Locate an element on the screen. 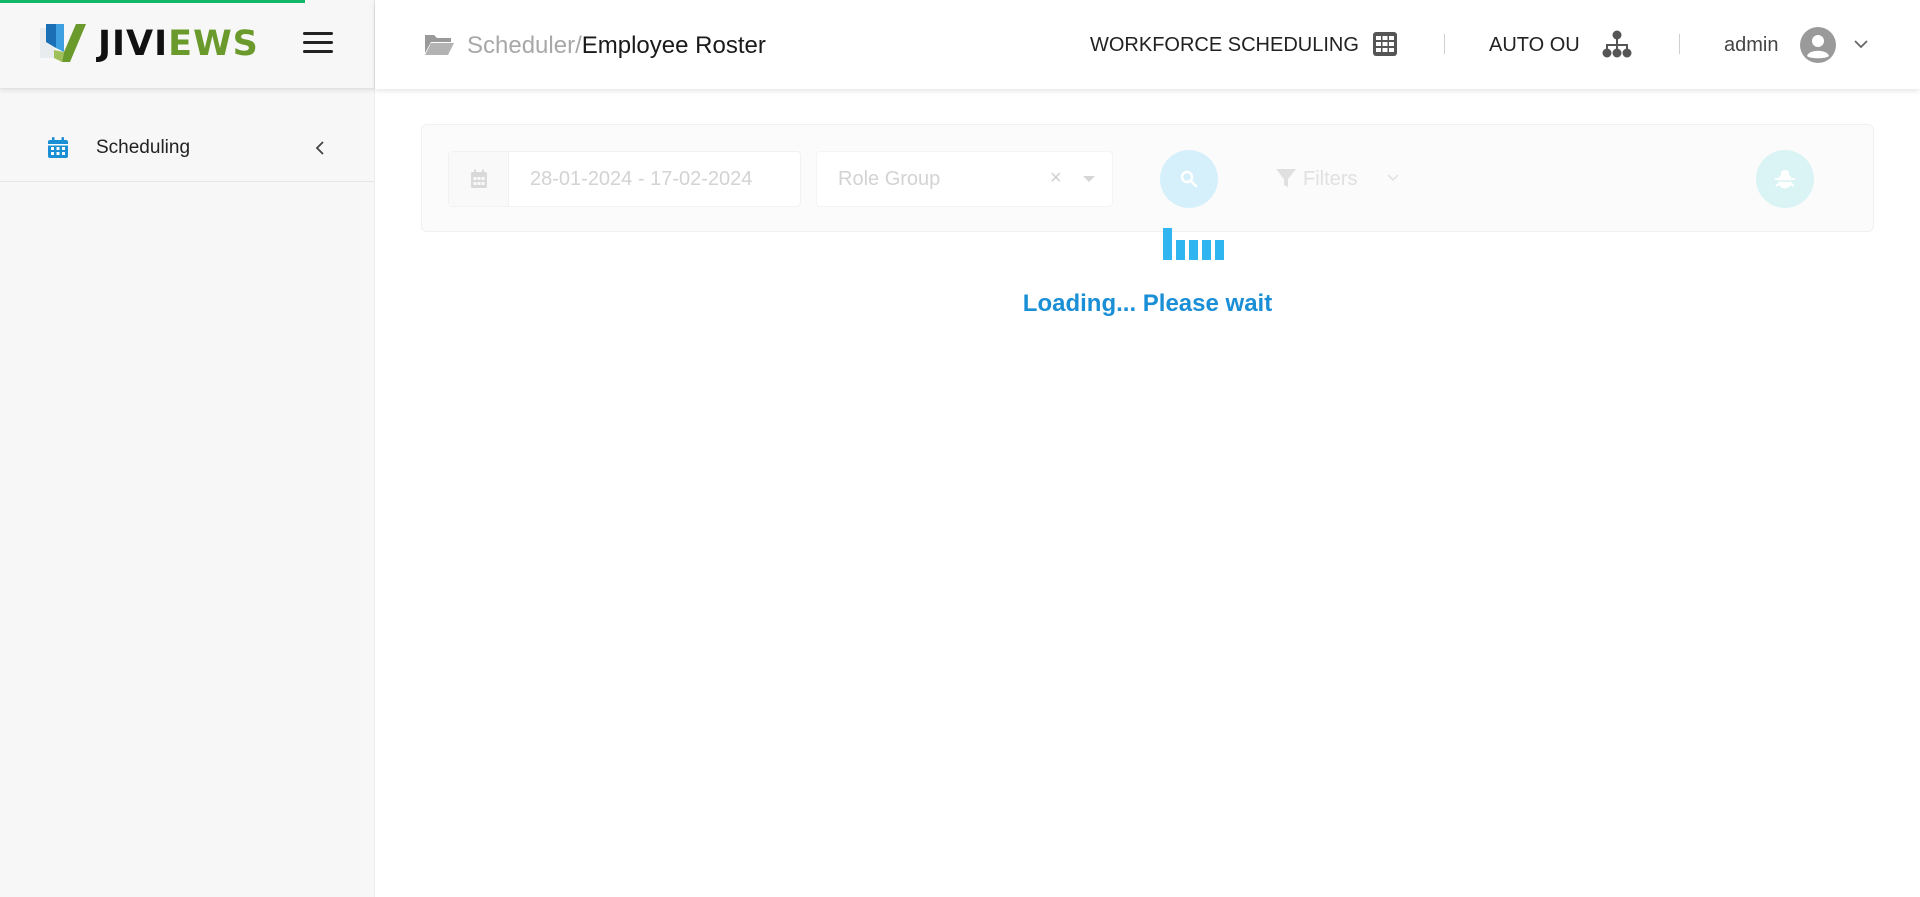 The image size is (1920, 897). caret-down-icon is located at coordinates (1089, 179).